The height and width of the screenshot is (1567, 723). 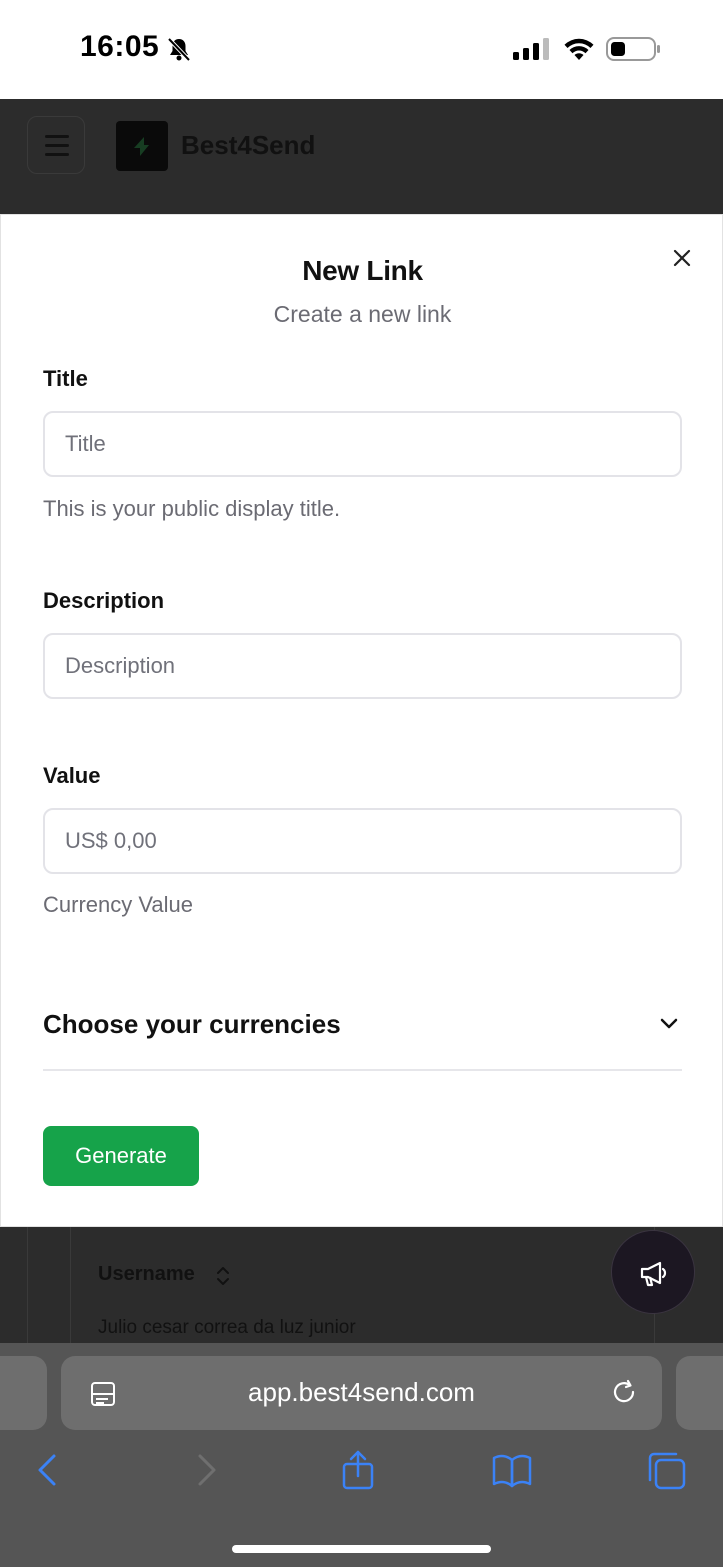 I want to click on wifi-icon, so click(x=579, y=49).